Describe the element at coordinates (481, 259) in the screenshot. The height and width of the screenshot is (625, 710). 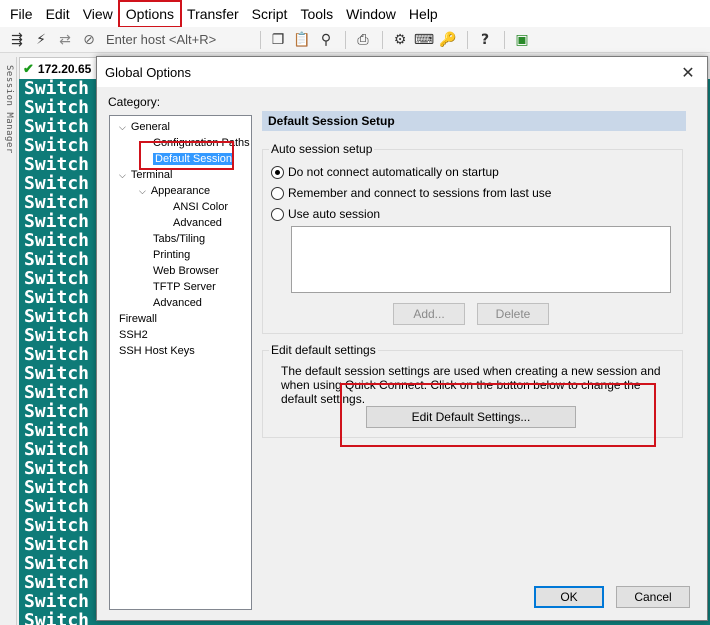
I see `auto-session-list` at that location.